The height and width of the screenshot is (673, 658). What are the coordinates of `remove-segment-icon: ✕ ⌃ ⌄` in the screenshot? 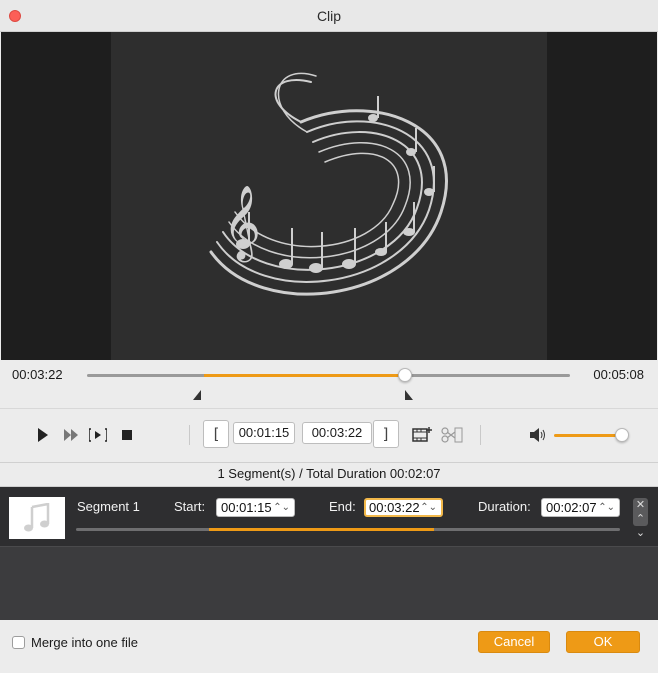 It's located at (640, 518).